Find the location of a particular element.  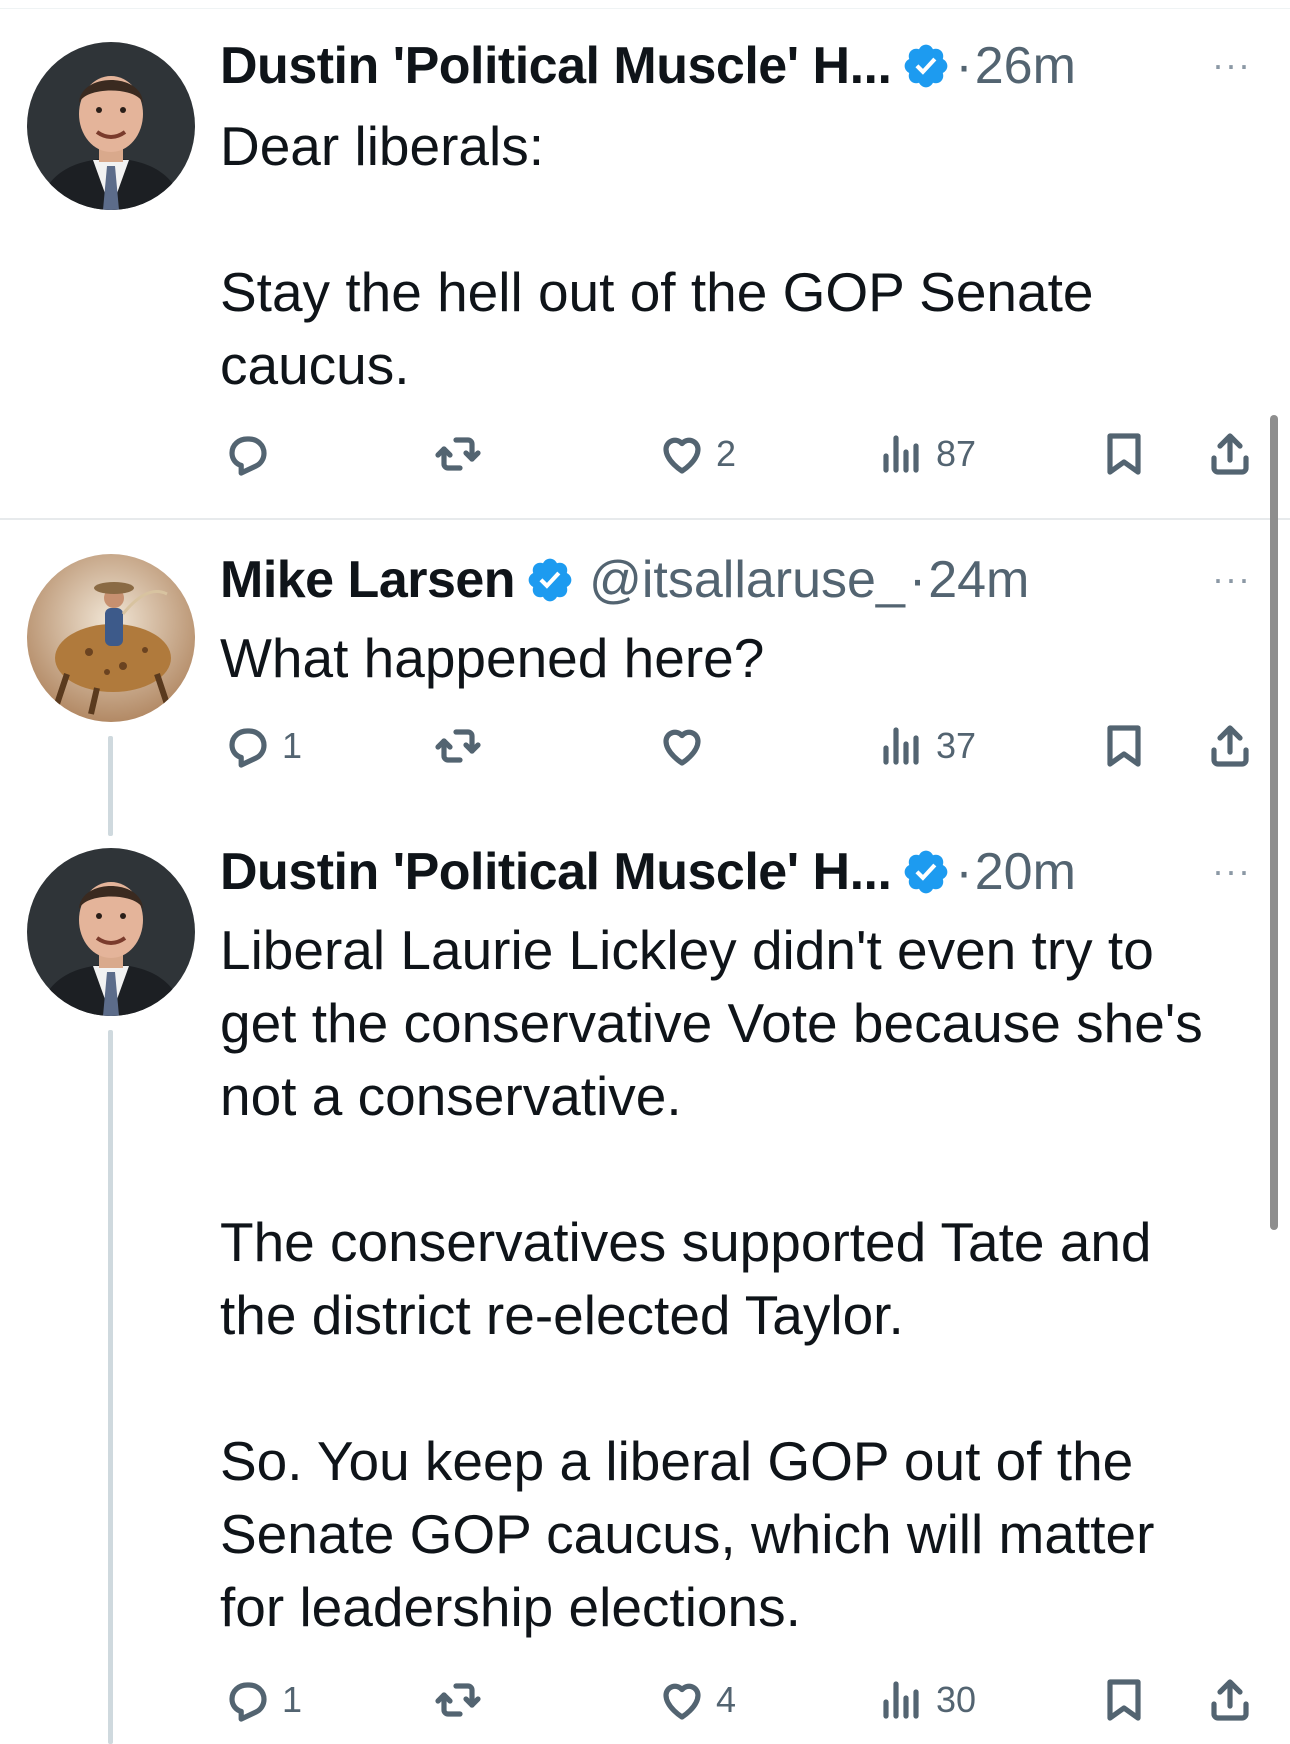

timestamp: 20m is located at coordinates (1025, 872).